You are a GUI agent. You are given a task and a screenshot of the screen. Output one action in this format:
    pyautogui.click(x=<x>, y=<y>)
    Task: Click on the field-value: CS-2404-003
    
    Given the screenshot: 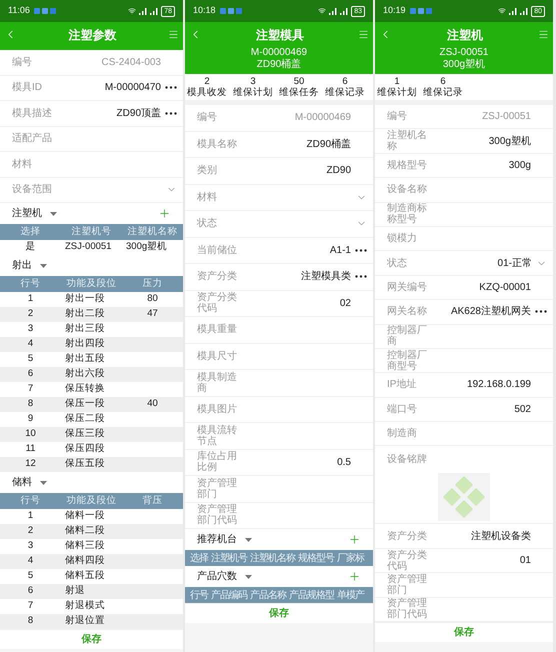 What is the action you would take?
    pyautogui.click(x=131, y=63)
    